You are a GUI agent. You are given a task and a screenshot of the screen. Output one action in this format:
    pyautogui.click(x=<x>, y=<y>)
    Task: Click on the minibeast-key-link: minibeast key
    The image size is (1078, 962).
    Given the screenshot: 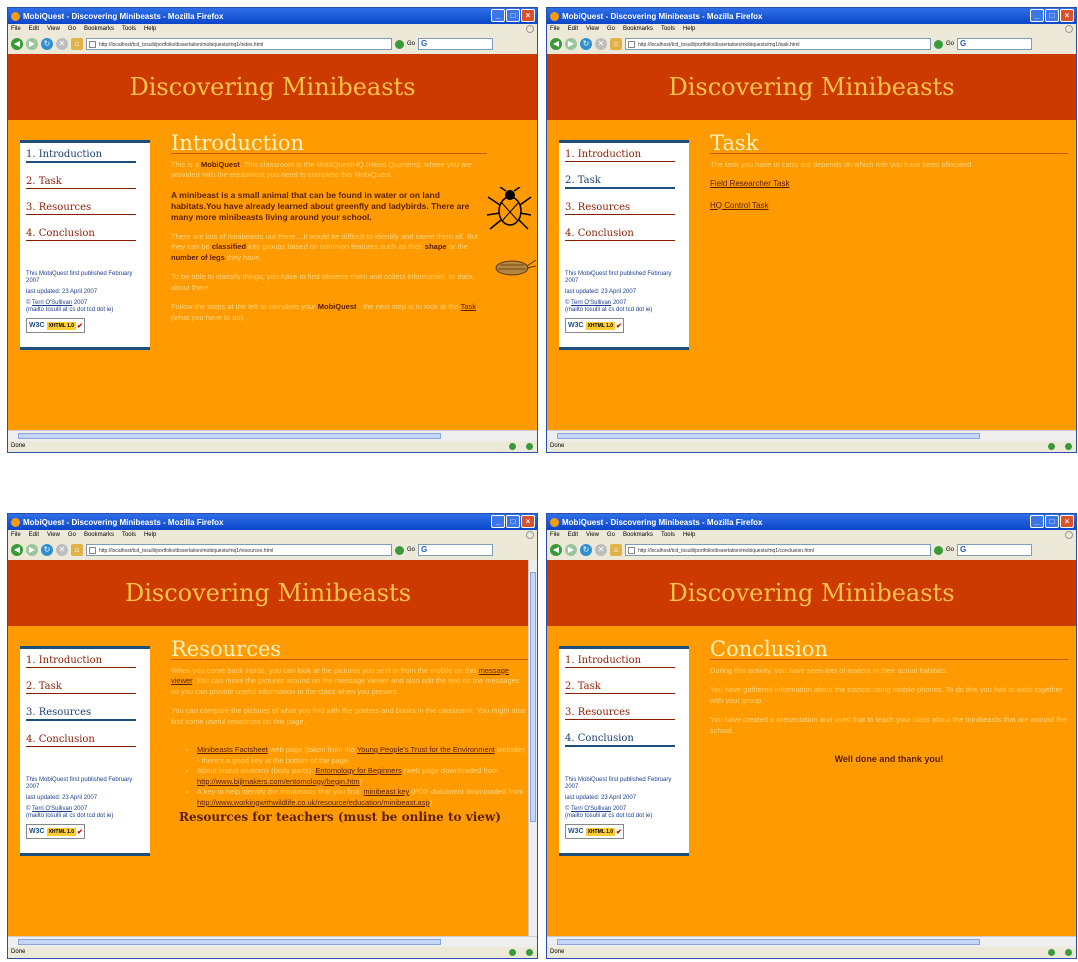 What is the action you would take?
    pyautogui.click(x=386, y=791)
    